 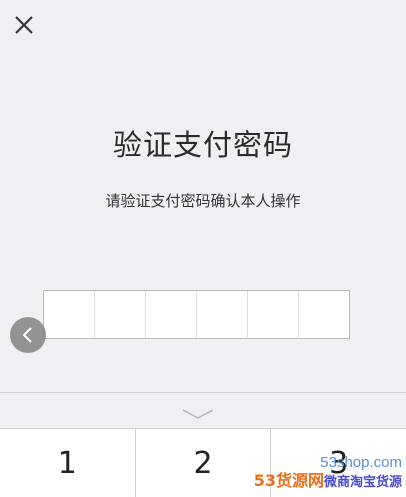 I want to click on key-1: 1, so click(x=68, y=463).